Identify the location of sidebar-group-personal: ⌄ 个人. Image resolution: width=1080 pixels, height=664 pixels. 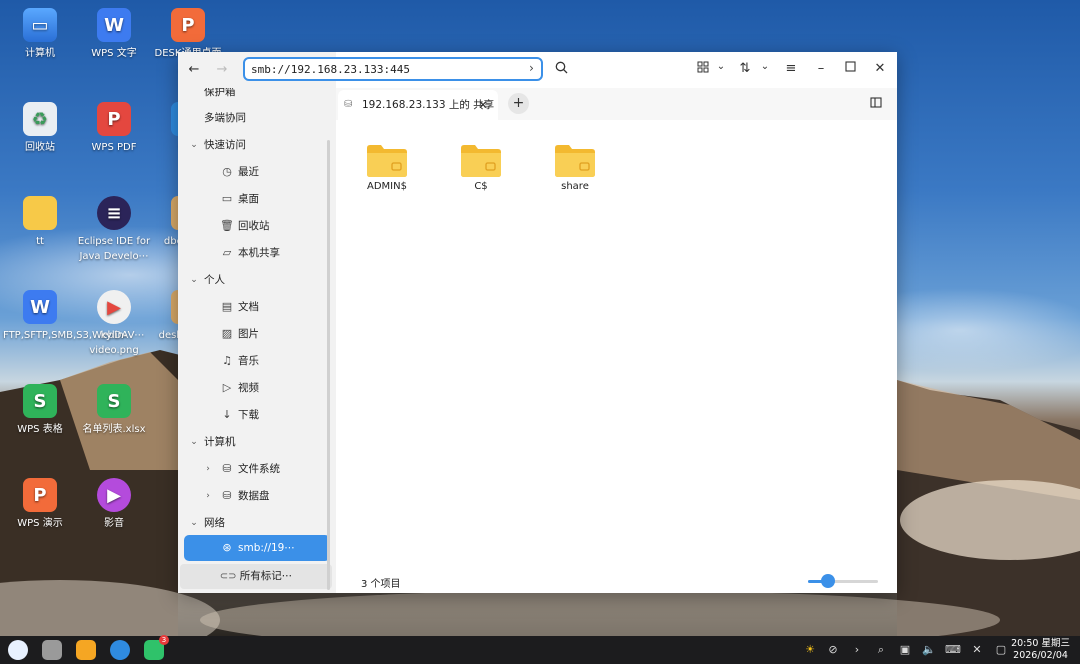
(257, 280).